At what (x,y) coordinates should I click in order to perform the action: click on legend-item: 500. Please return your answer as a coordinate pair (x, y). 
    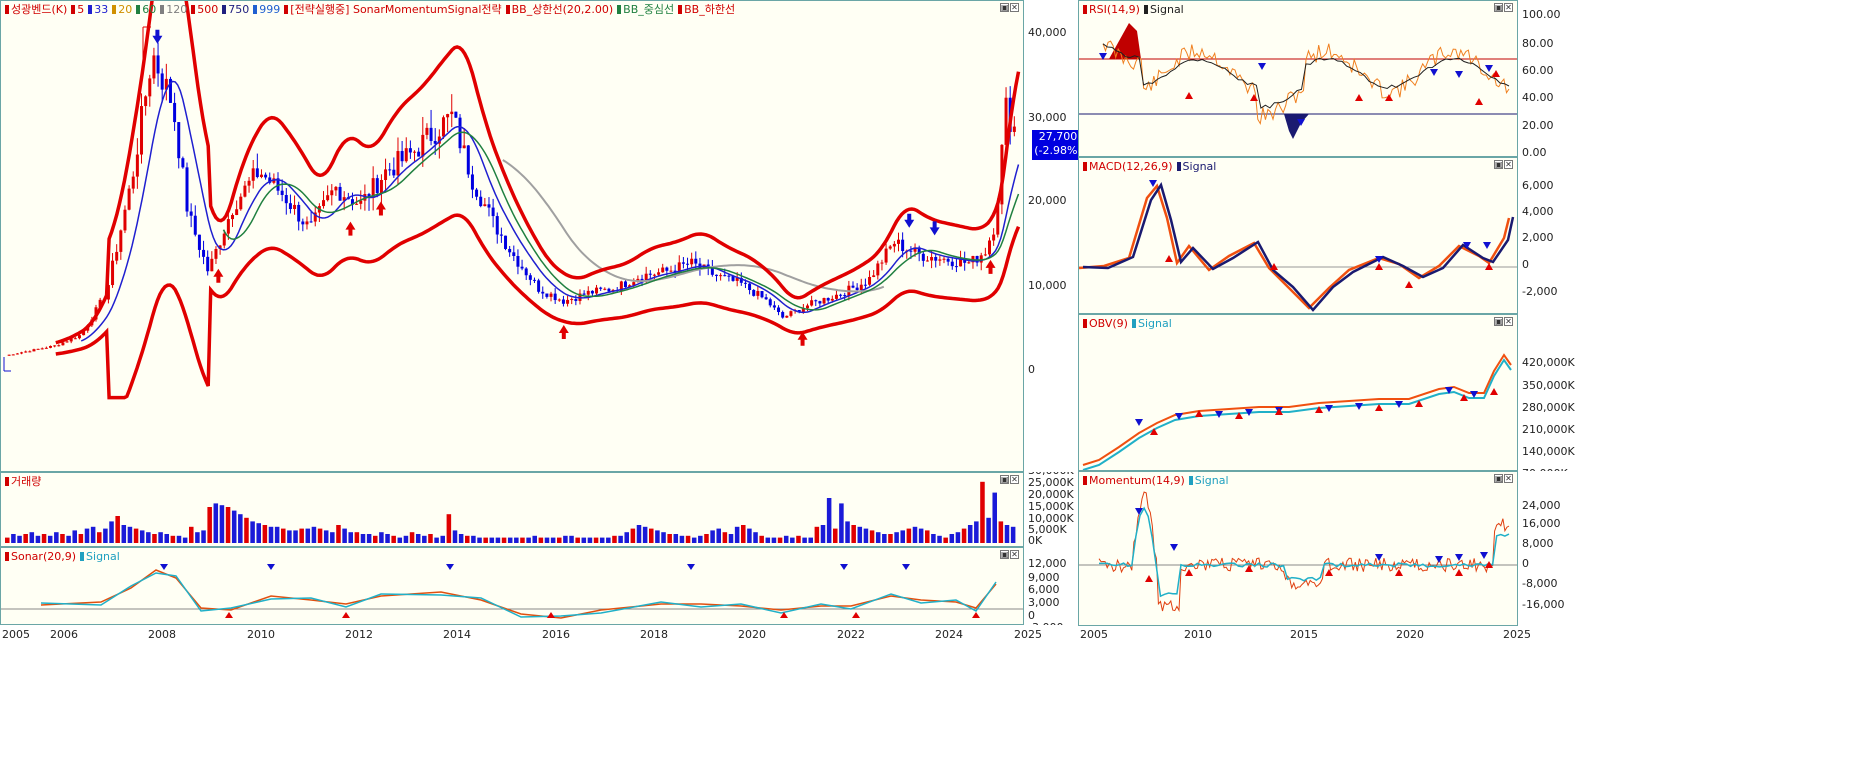
    Looking at the image, I should click on (204, 9).